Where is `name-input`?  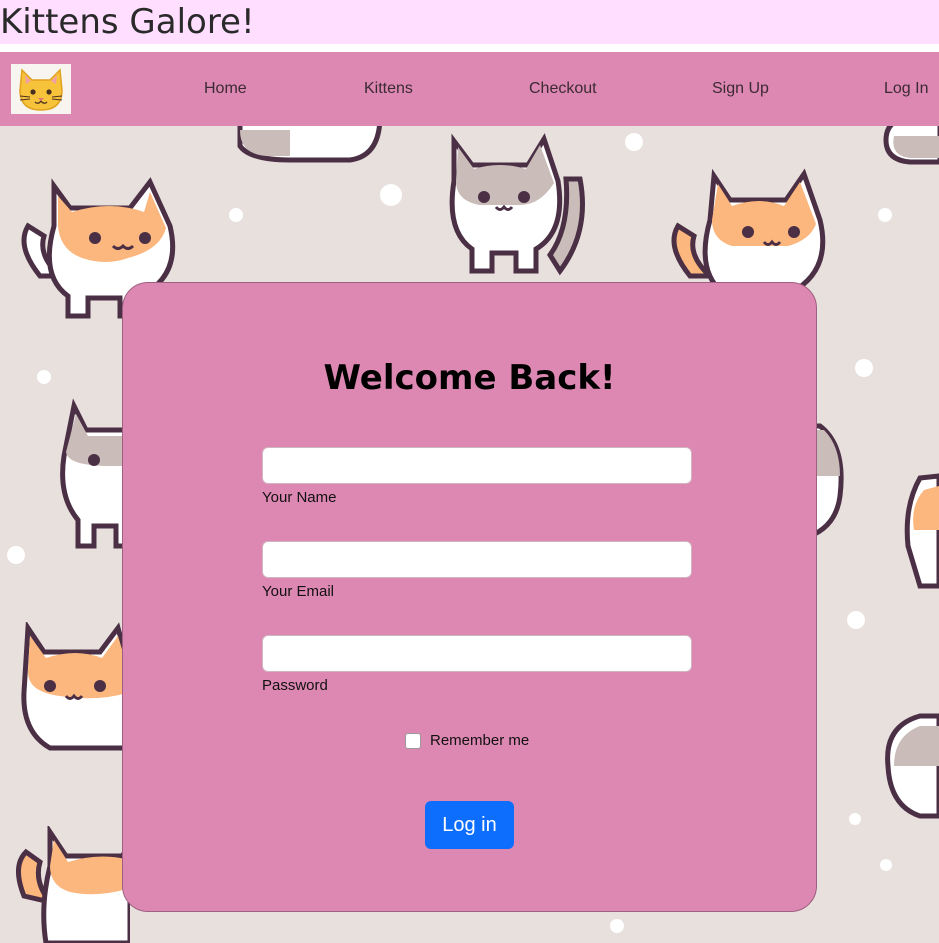
name-input is located at coordinates (477, 465).